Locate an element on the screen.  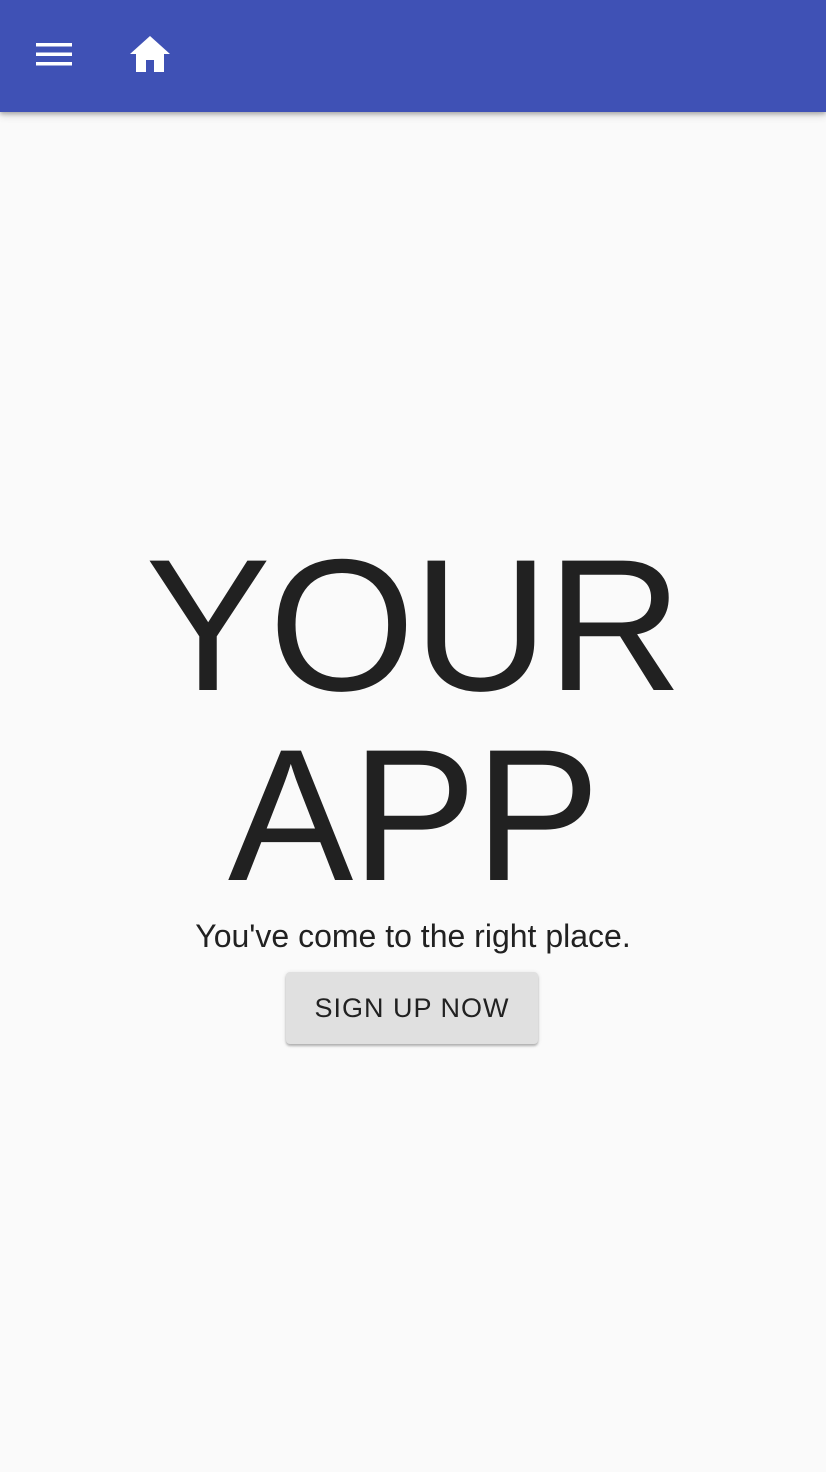
hero-subtitle: You've come to the right place. is located at coordinates (413, 936).